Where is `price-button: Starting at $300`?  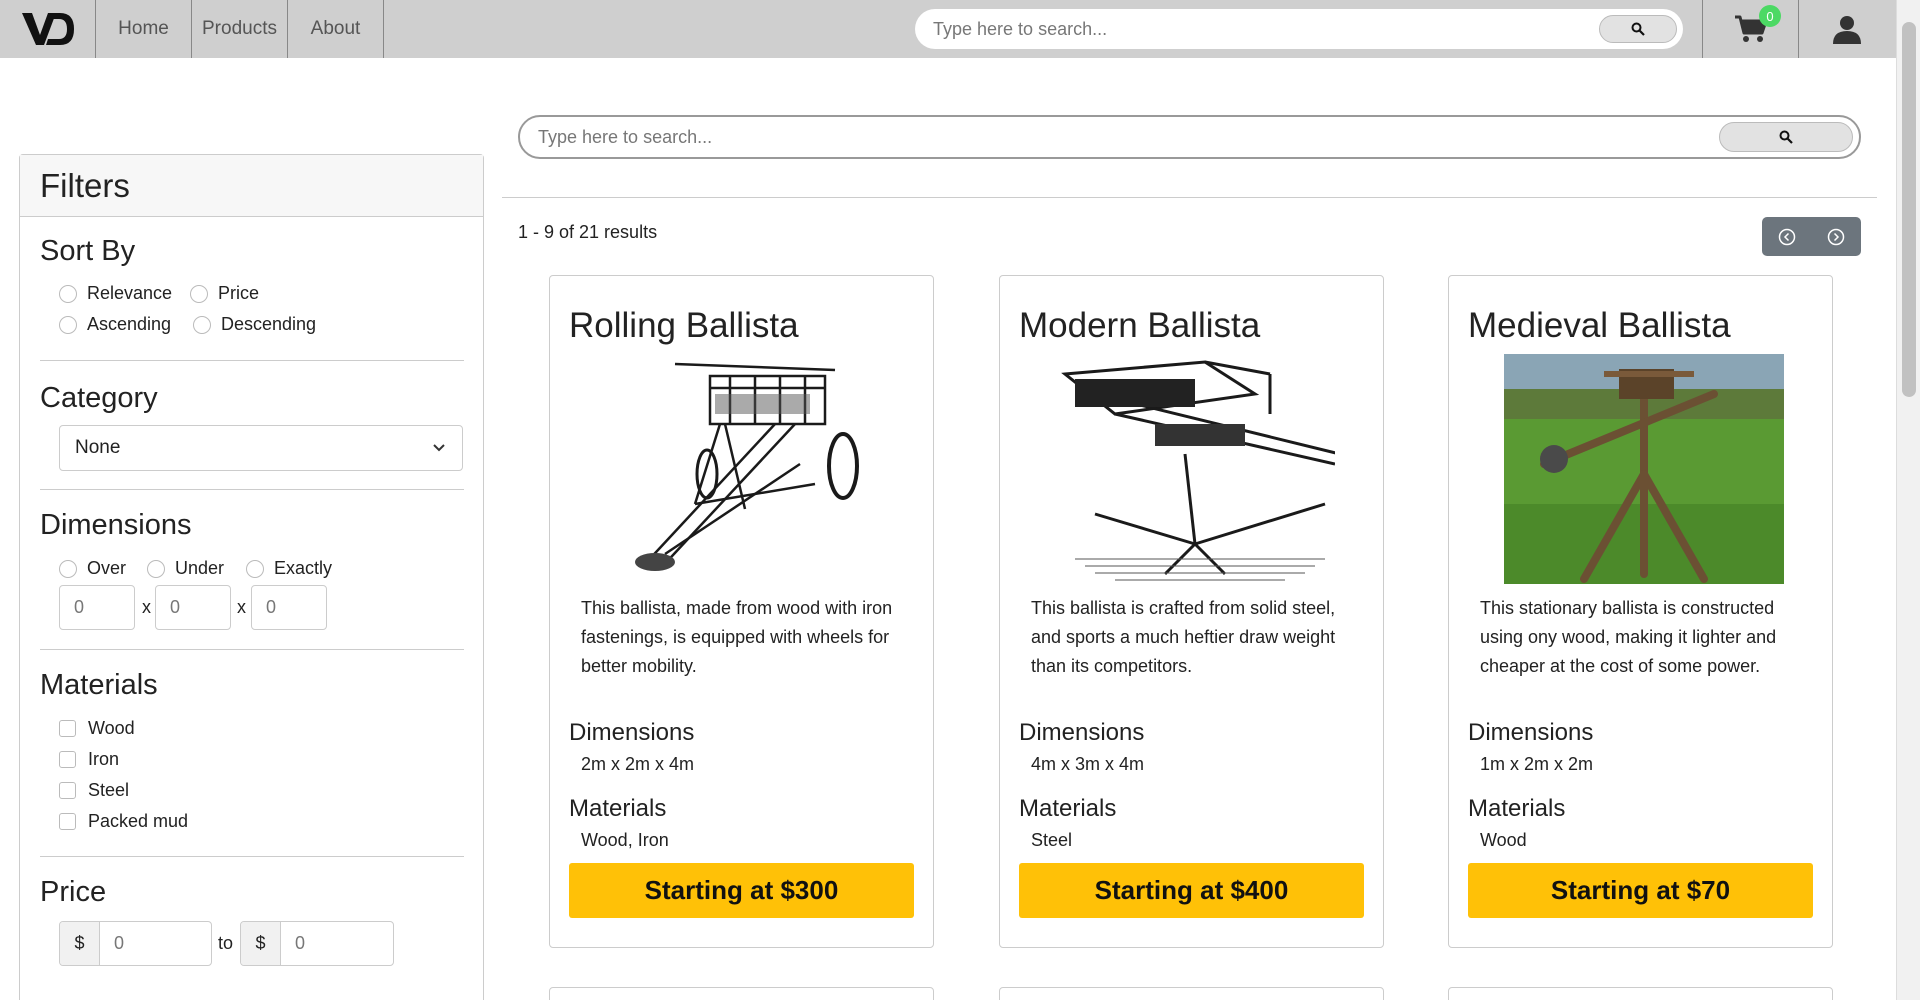 price-button: Starting at $300 is located at coordinates (741, 890).